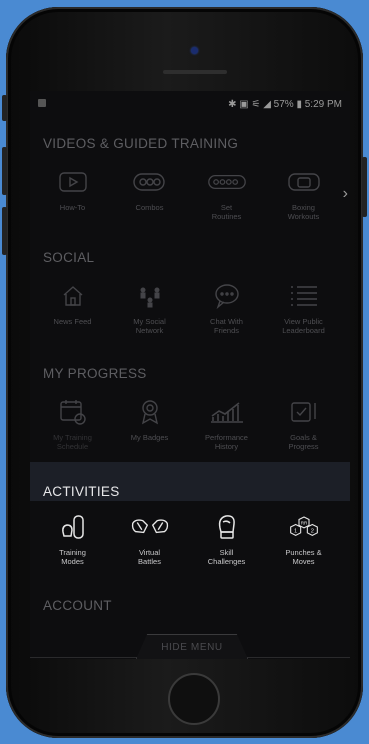 The height and width of the screenshot is (744, 369). I want to click on menu-item-label: My Badges, so click(149, 437).